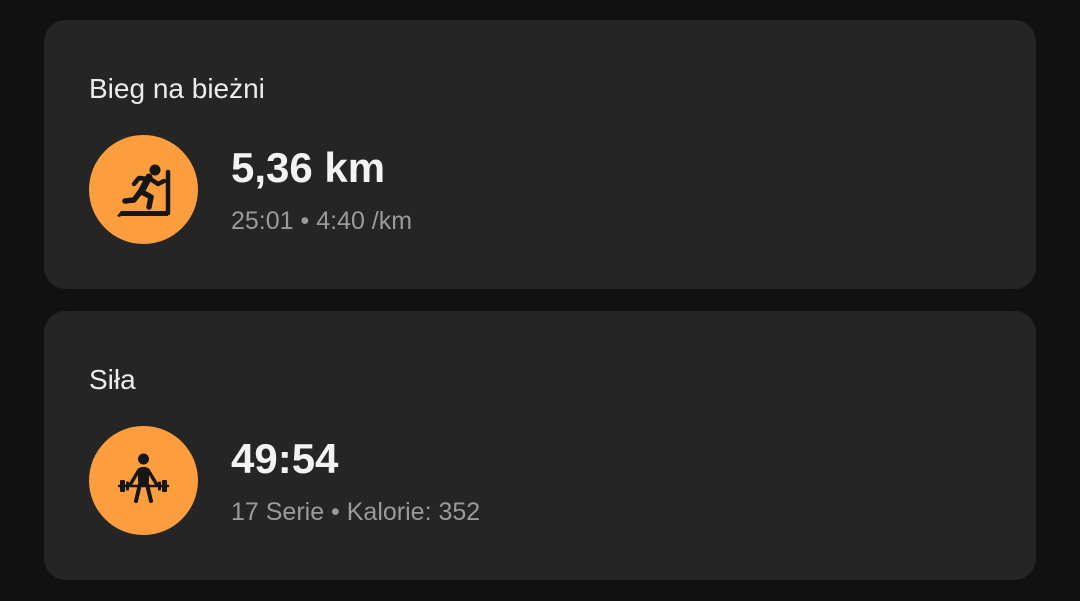  I want to click on sets-calories-details: 17 Serie • Kalorie: 352, so click(356, 512).